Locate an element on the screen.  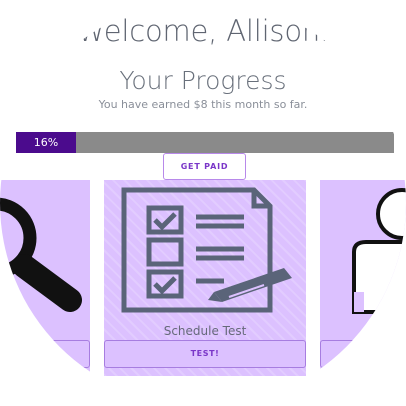
test-button: TEST! is located at coordinates (205, 354).